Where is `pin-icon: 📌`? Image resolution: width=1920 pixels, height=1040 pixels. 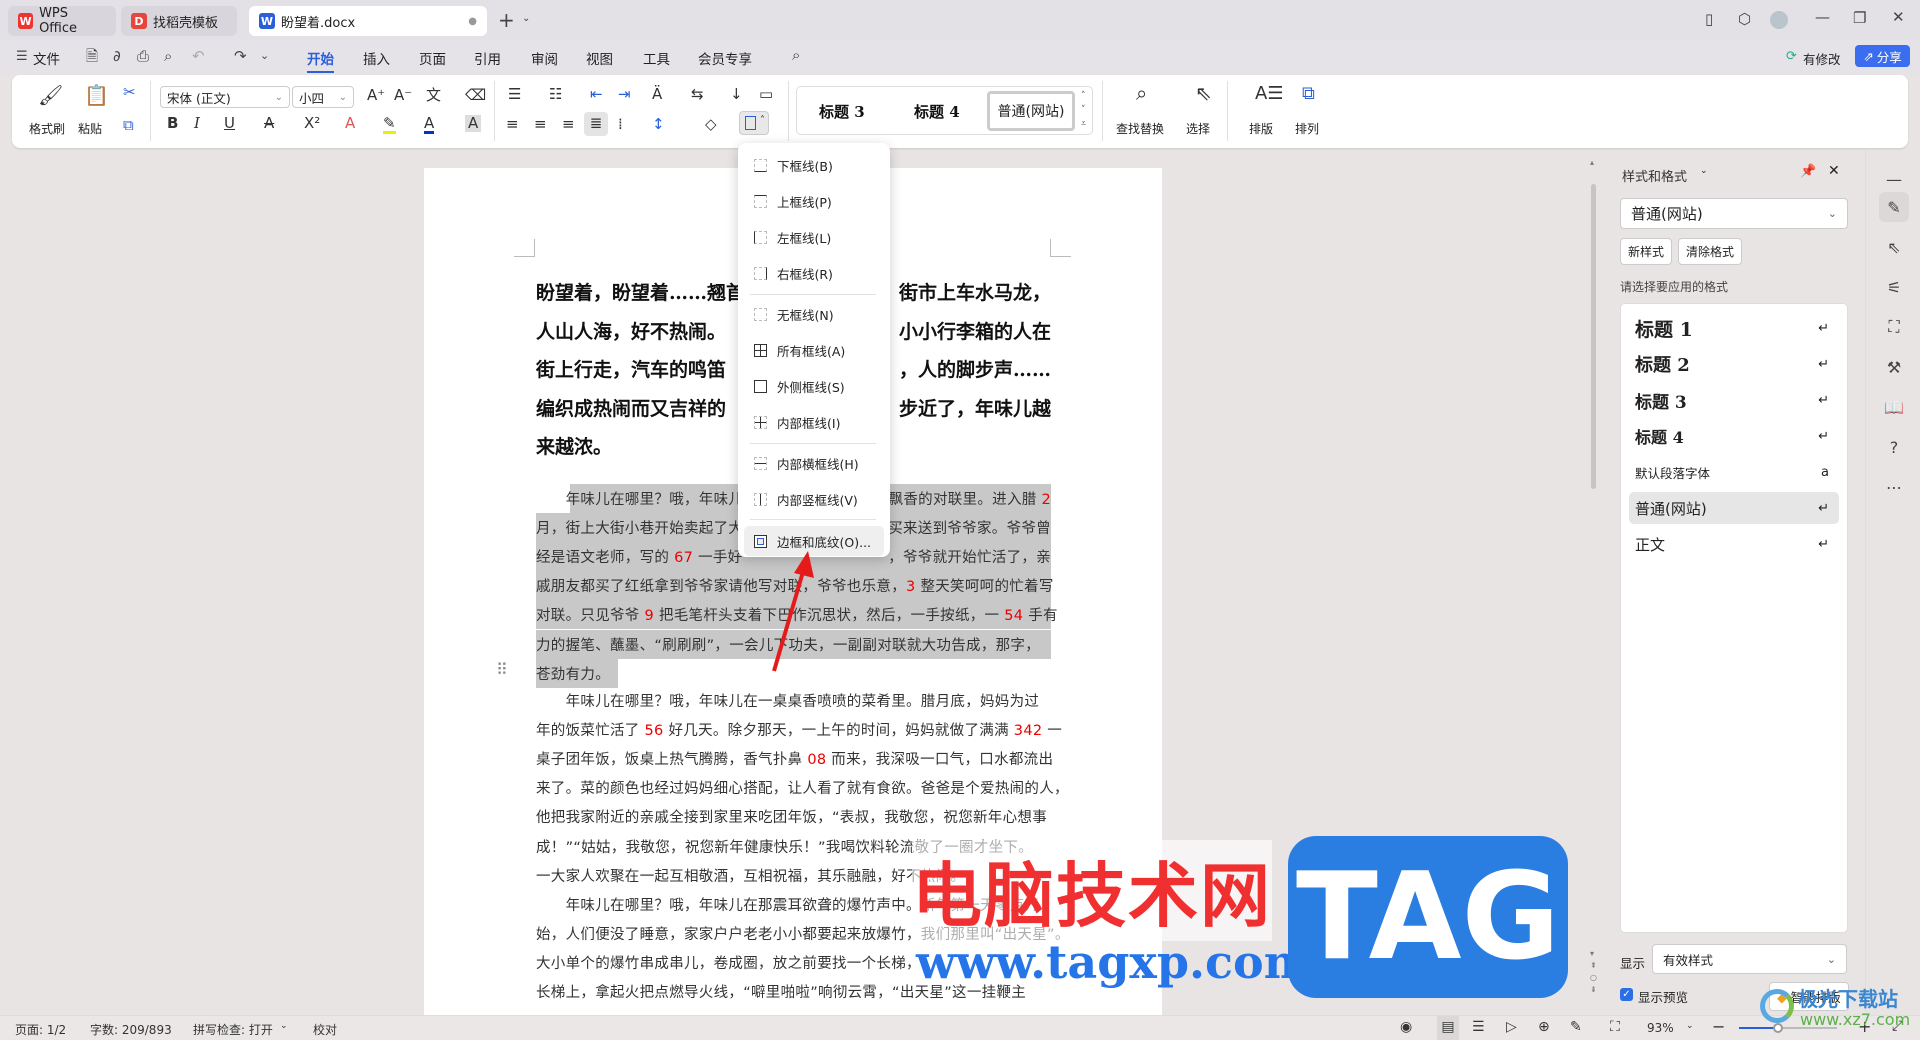
pin-icon: 📌 is located at coordinates (1808, 171).